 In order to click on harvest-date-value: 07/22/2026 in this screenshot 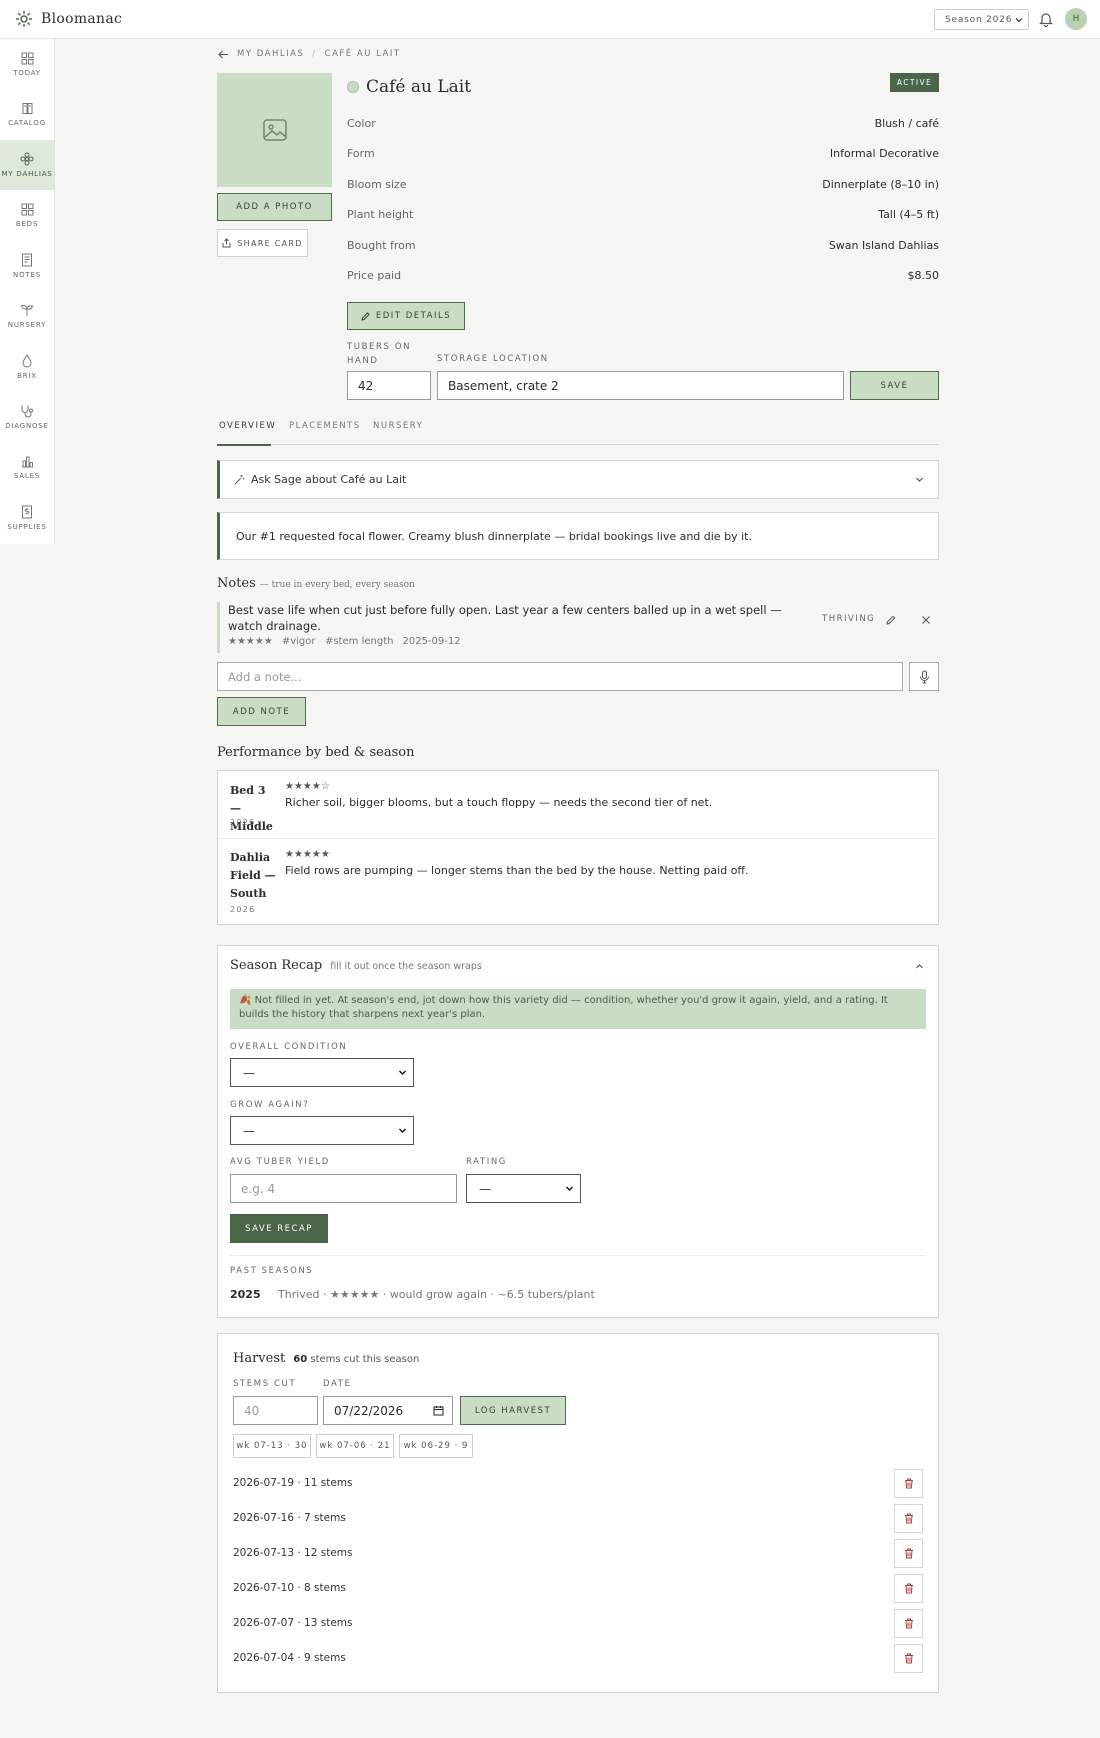, I will do `click(369, 1410)`.